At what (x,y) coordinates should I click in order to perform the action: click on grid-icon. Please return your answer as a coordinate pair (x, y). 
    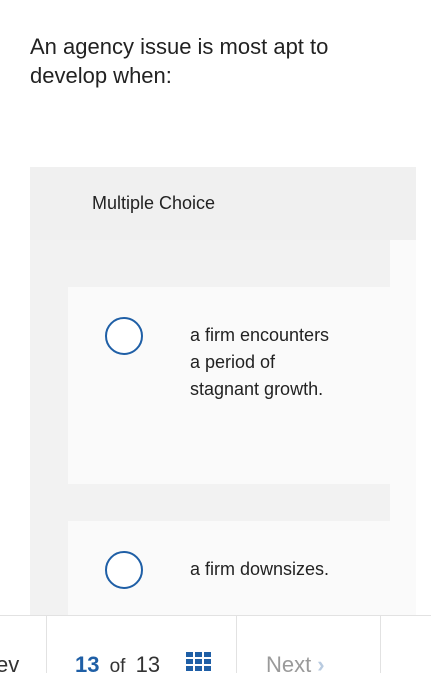
    Looking at the image, I should click on (199, 662).